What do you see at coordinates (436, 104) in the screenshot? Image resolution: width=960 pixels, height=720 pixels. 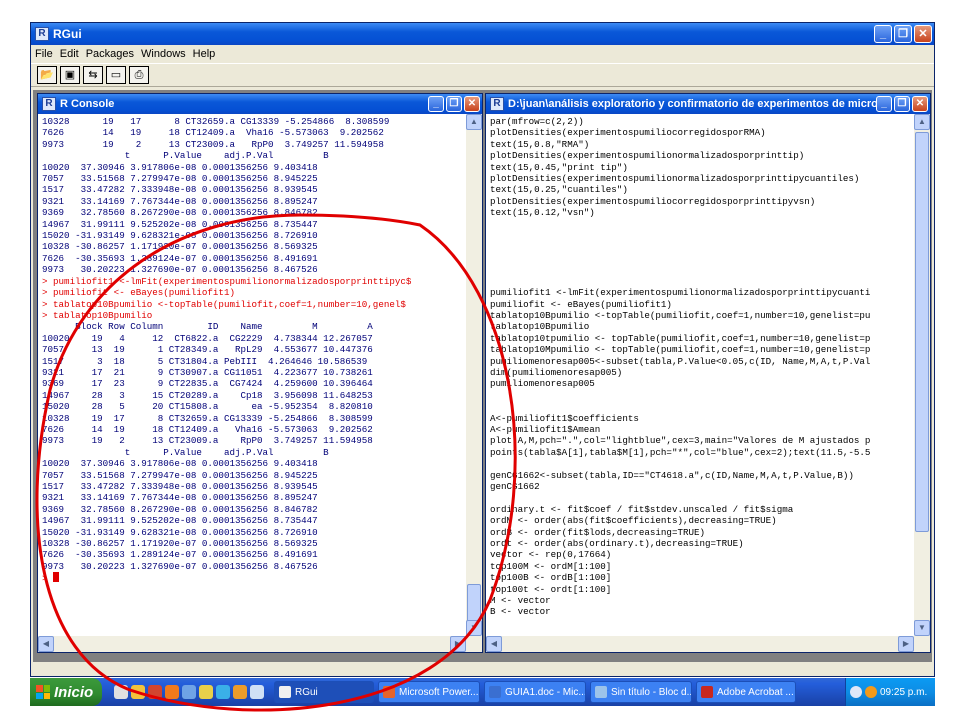 I see `console-minimize-button: _` at bounding box center [436, 104].